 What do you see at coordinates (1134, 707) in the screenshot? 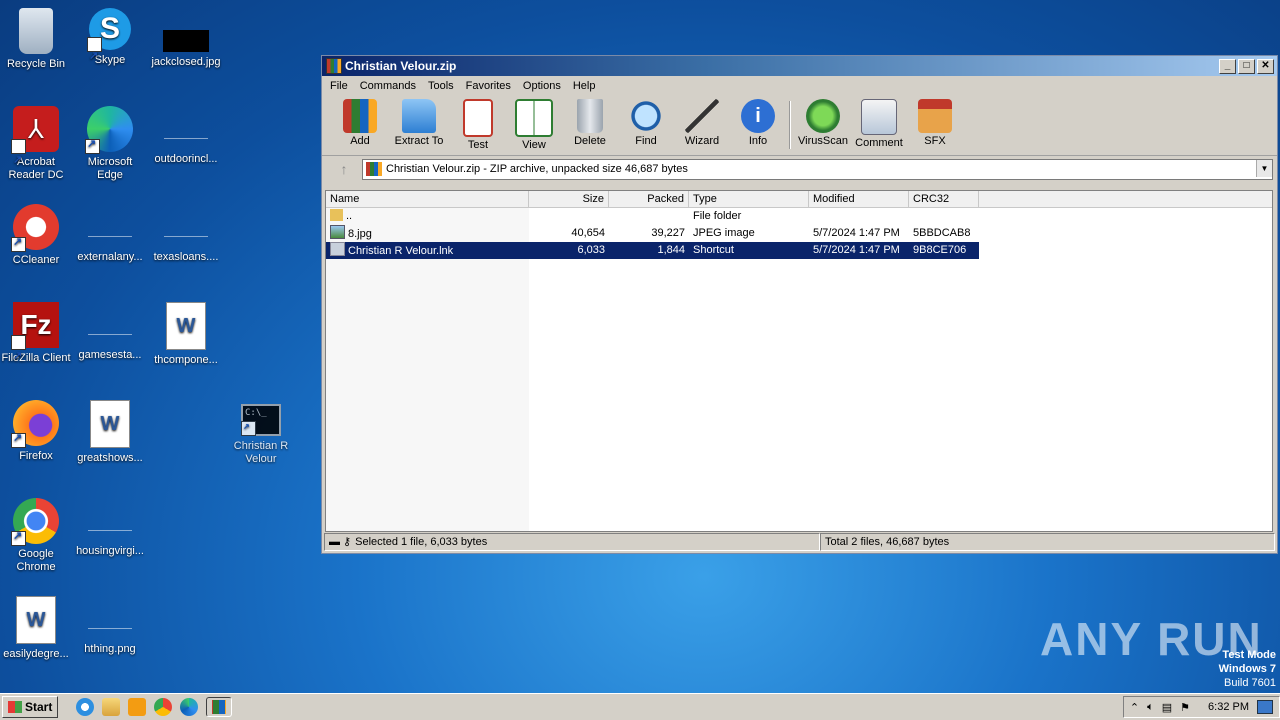
I see `chevron-up-icon: ⌃` at bounding box center [1134, 707].